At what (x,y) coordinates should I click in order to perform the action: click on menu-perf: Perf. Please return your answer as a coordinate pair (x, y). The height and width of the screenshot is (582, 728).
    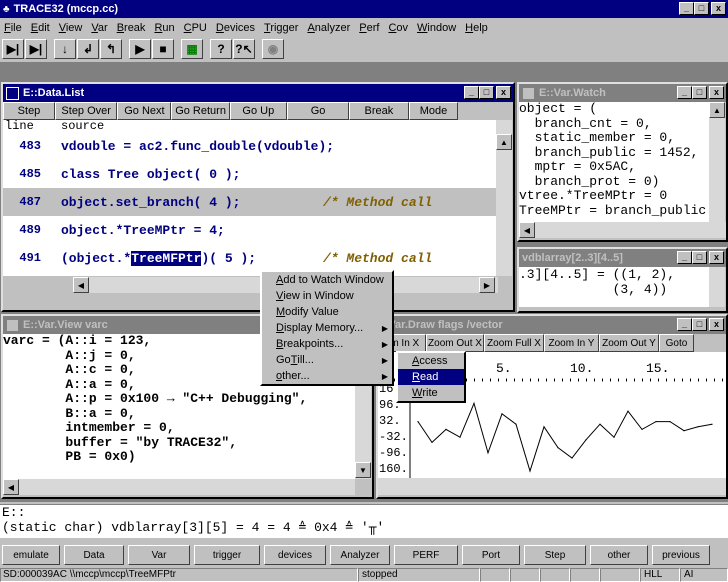
    Looking at the image, I should click on (369, 28).